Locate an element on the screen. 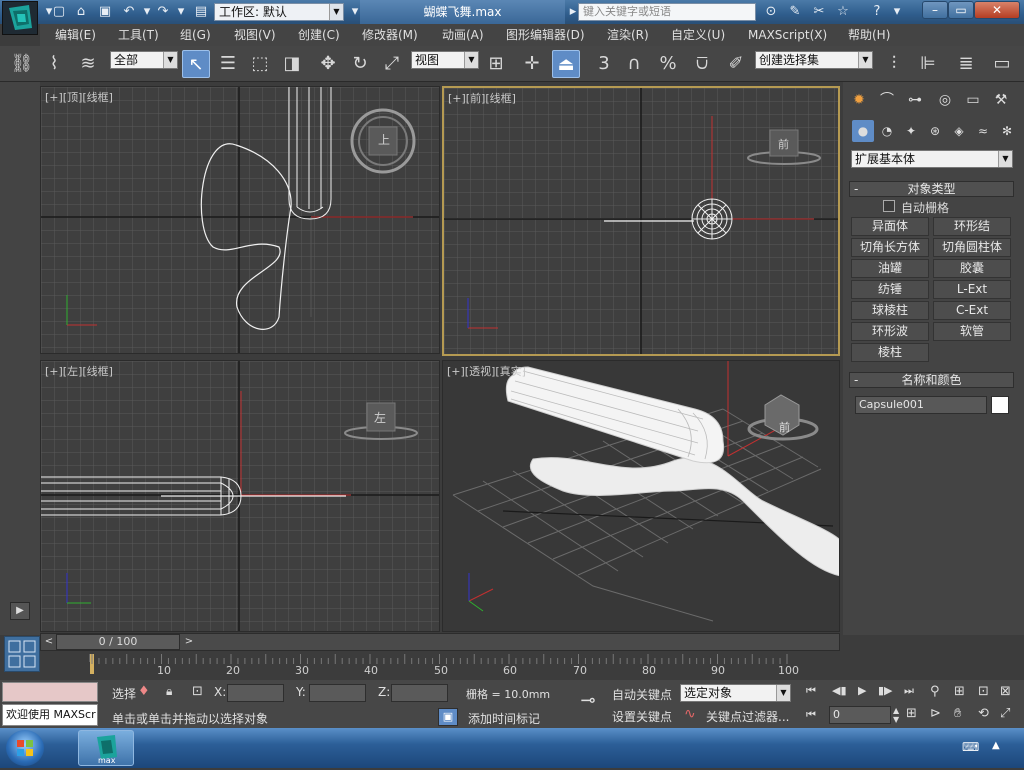 The image size is (1024, 770). zoom-icon: ⚲ is located at coordinates (935, 691).